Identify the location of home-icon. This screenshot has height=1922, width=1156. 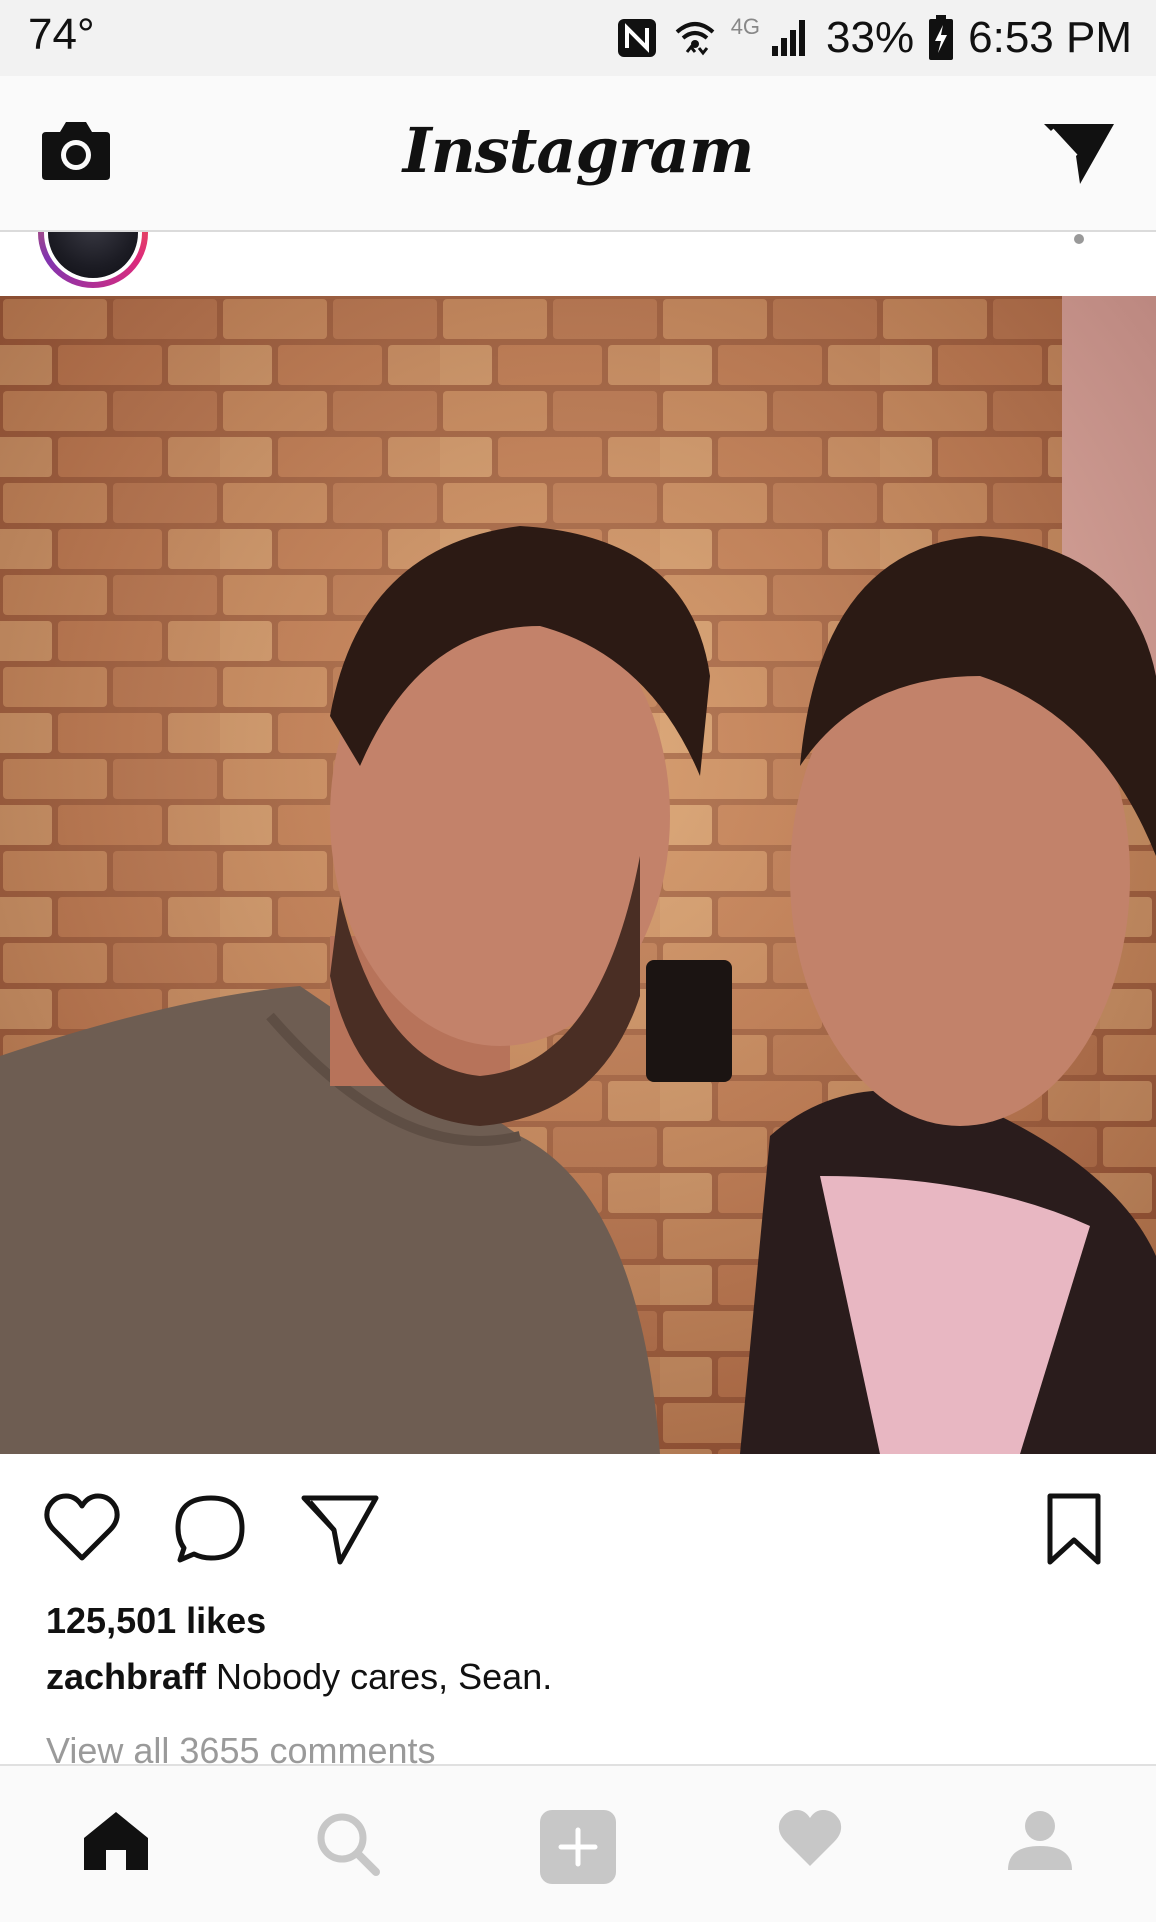
(116, 1841).